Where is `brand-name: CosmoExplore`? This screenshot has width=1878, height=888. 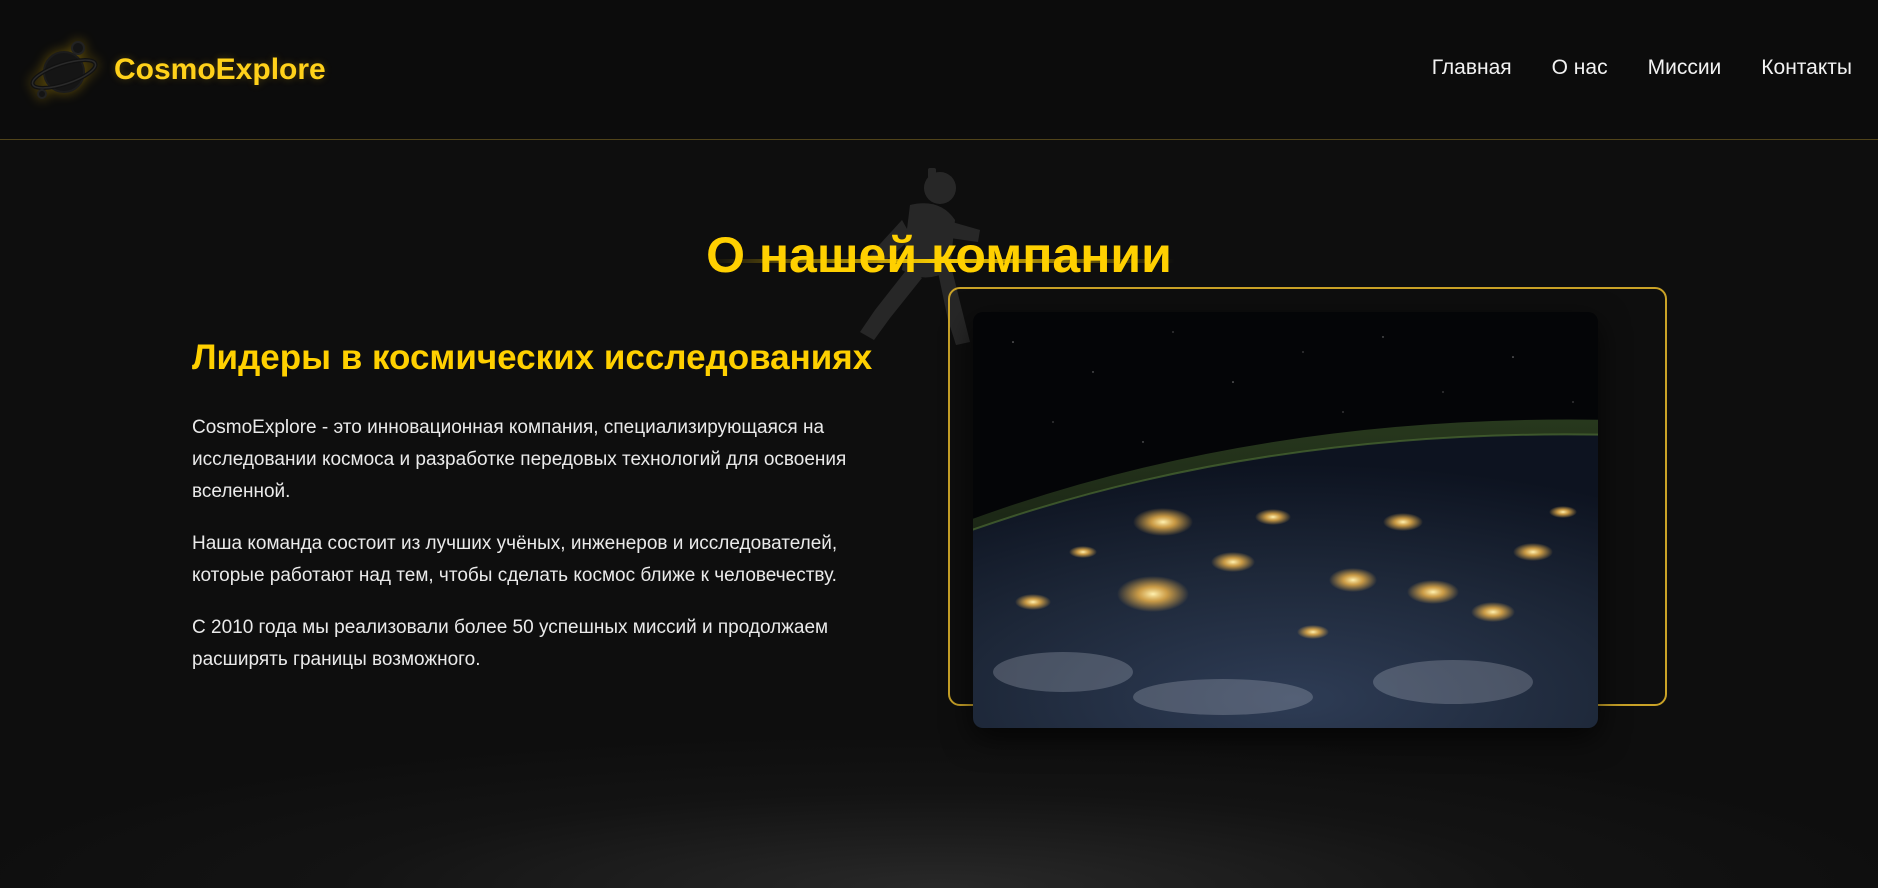 brand-name: CosmoExplore is located at coordinates (220, 69).